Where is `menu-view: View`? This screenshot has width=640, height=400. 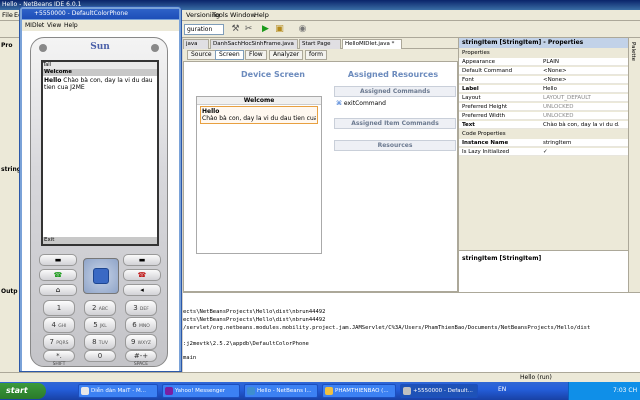
menu-view: View is located at coordinates (54, 25).